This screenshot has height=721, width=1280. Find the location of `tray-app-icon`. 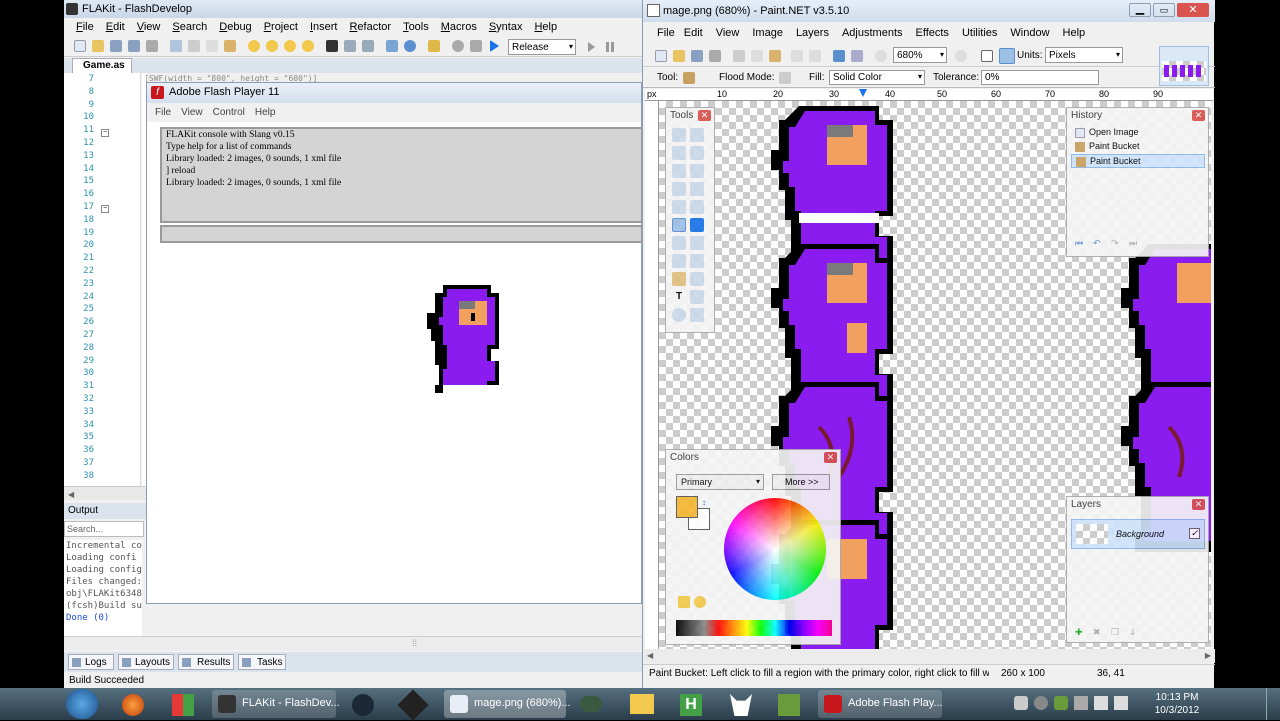

tray-app-icon is located at coordinates (1021, 703).